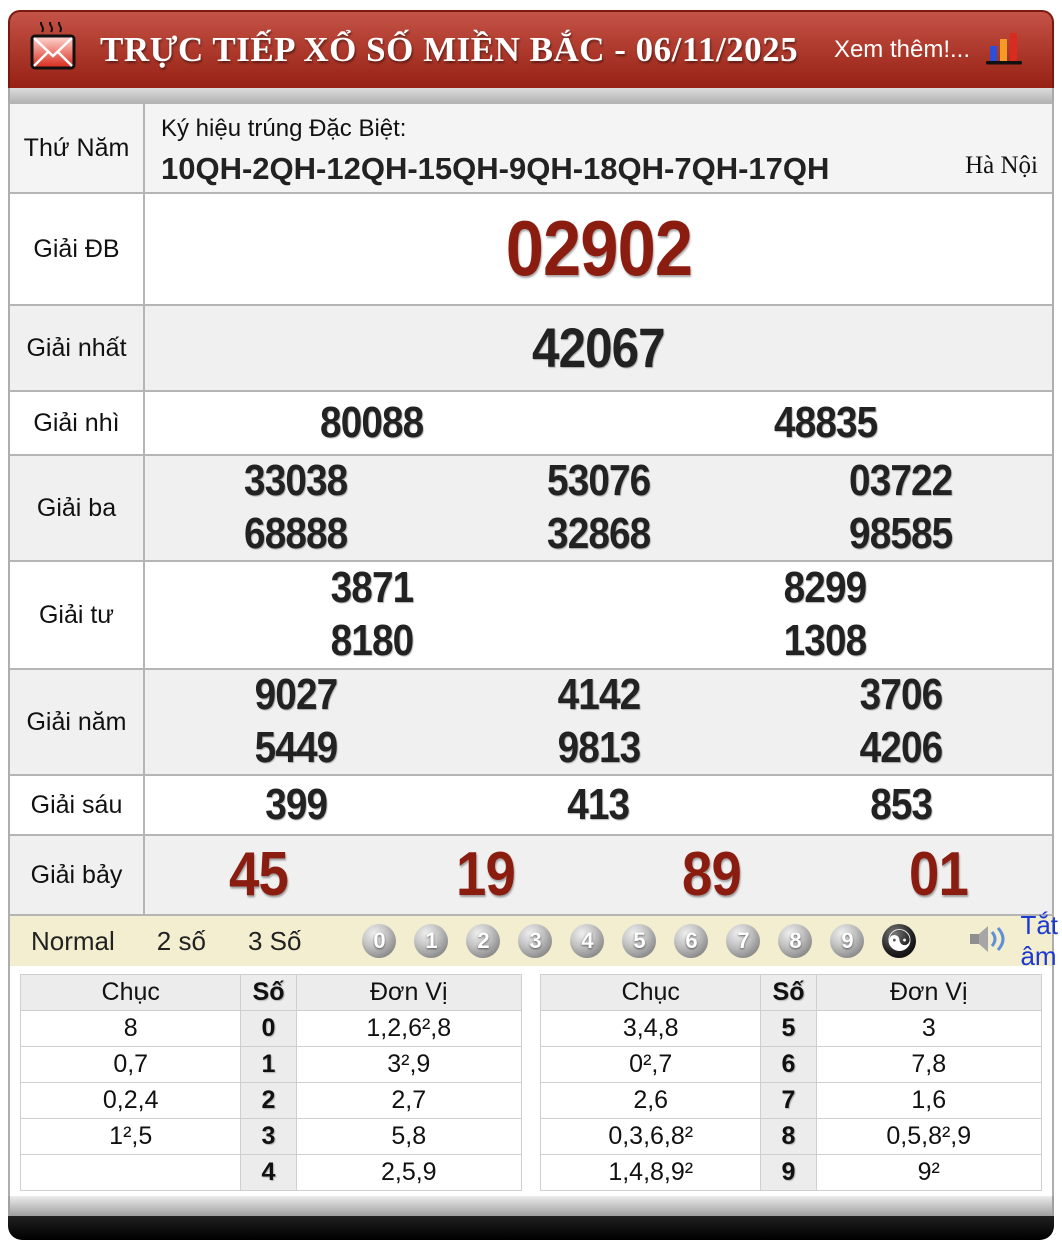 Image resolution: width=1062 pixels, height=1240 pixels. Describe the element at coordinates (598, 533) in the screenshot. I see `prize-number: 32868` at that location.